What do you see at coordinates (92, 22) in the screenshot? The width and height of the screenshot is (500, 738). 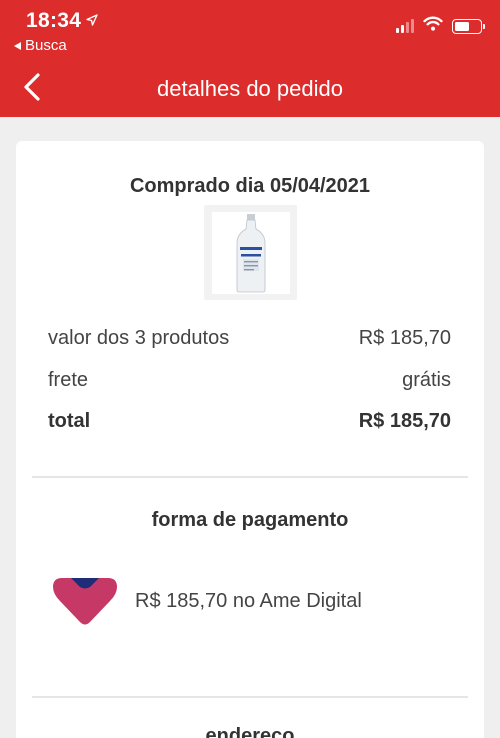 I see `location-arrow-icon` at bounding box center [92, 22].